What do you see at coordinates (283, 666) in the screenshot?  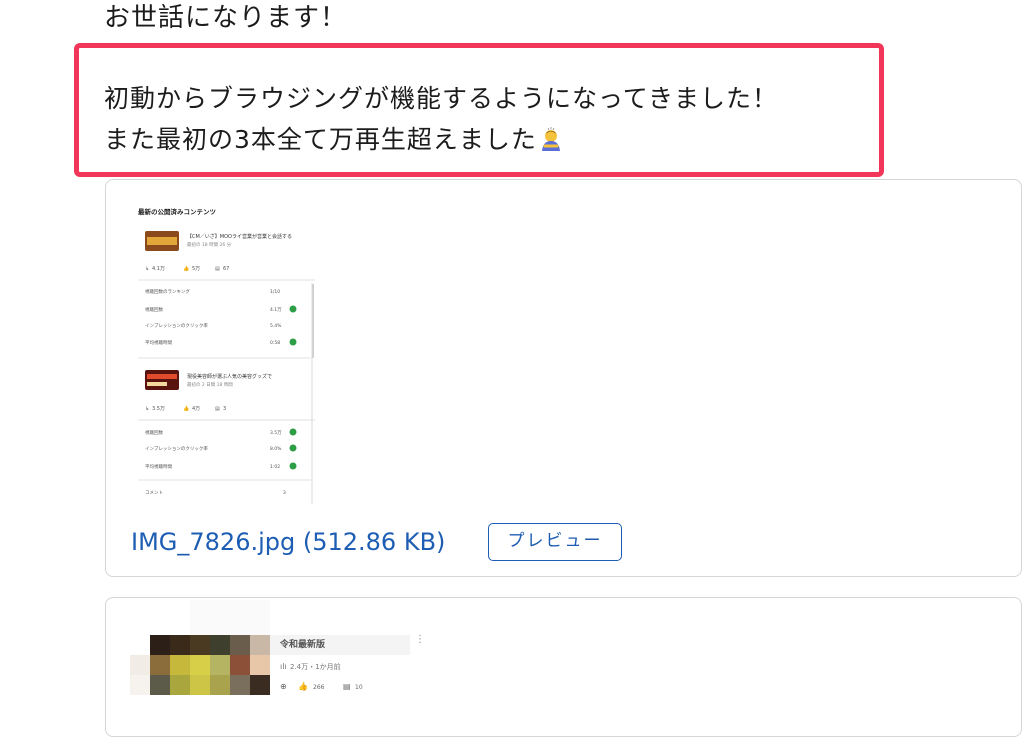 I see `svg-text: ılı` at bounding box center [283, 666].